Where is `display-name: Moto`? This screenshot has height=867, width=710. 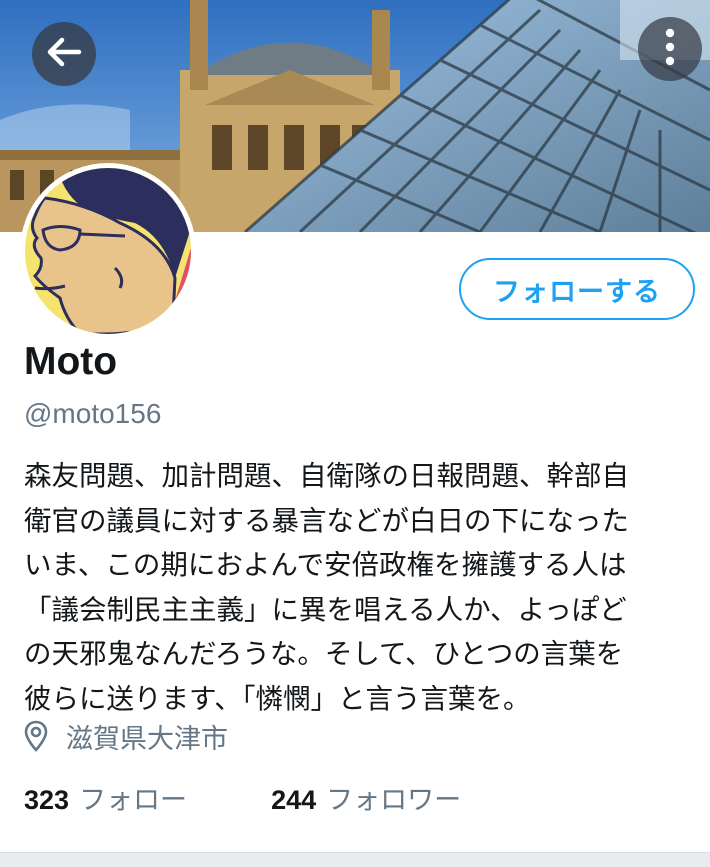 display-name: Moto is located at coordinates (71, 361).